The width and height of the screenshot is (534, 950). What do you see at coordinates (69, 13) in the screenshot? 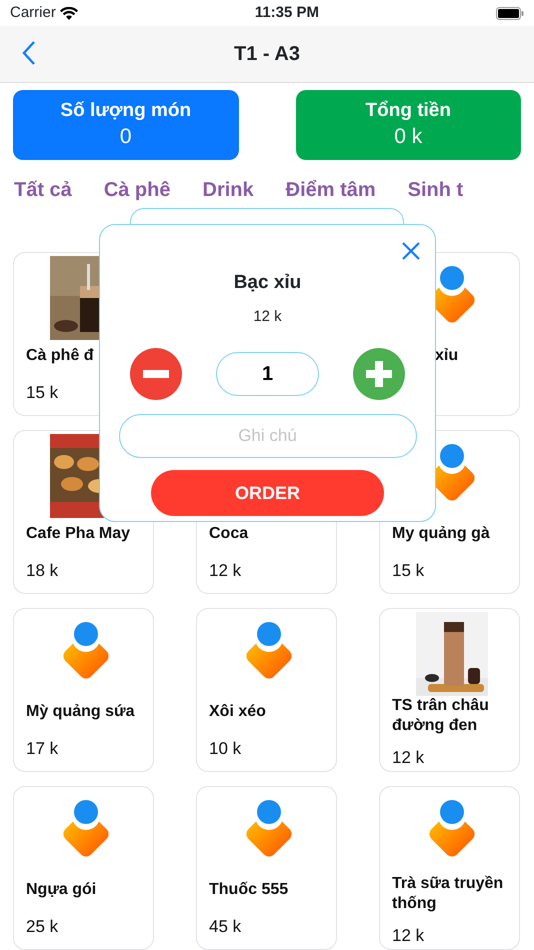
I see `wifi-icon` at bounding box center [69, 13].